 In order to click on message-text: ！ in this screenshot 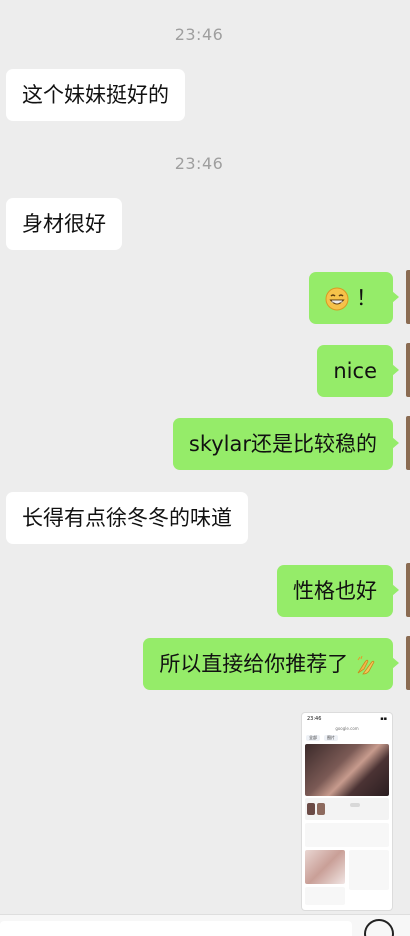, I will do `click(366, 298)`.